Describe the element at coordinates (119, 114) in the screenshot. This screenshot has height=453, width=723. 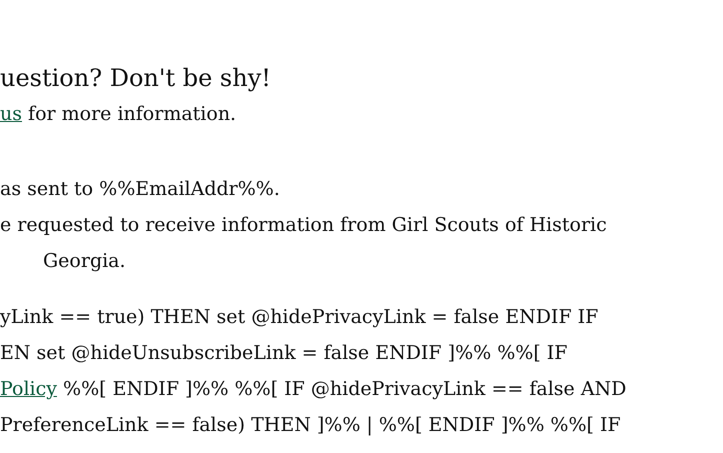
I see `contact-sentence: us for more information.` at that location.